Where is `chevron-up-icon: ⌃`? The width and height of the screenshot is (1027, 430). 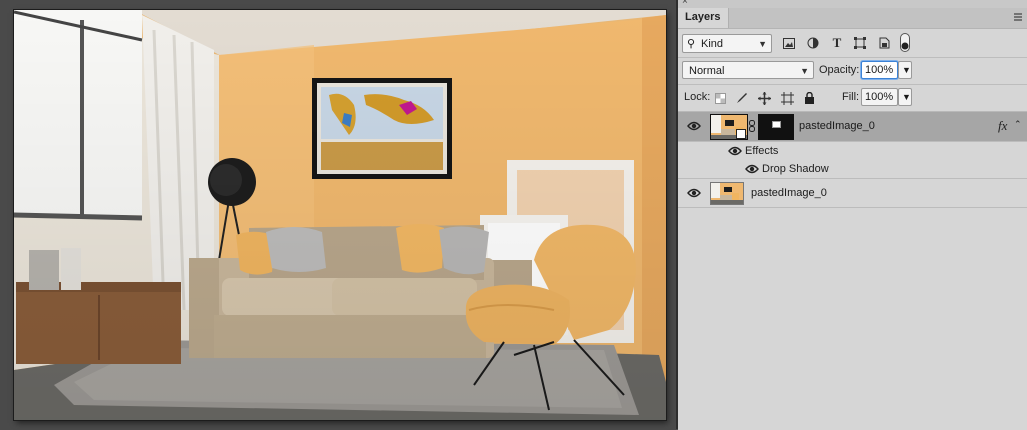
chevron-up-icon: ⌃ is located at coordinates (1018, 124).